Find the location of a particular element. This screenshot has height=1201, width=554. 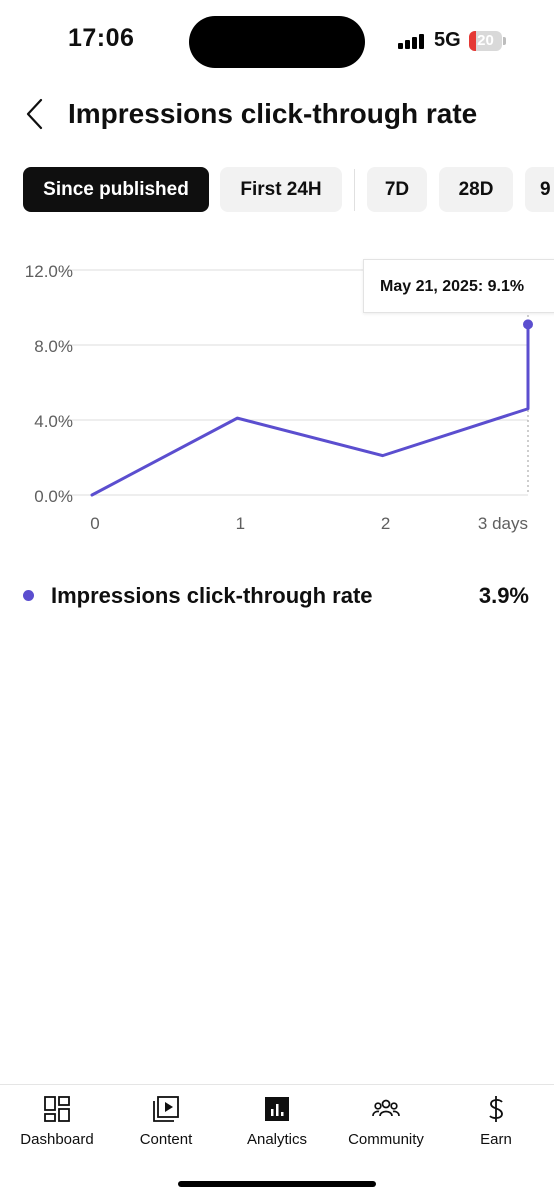

chip-first-24h: First 24H is located at coordinates (281, 189).